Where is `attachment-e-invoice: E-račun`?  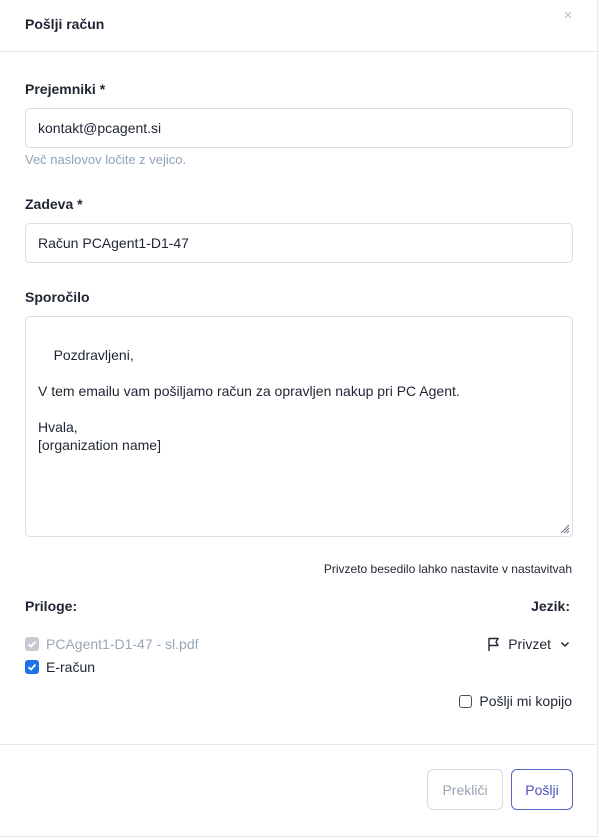
attachment-e-invoice: E-račun is located at coordinates (60, 667).